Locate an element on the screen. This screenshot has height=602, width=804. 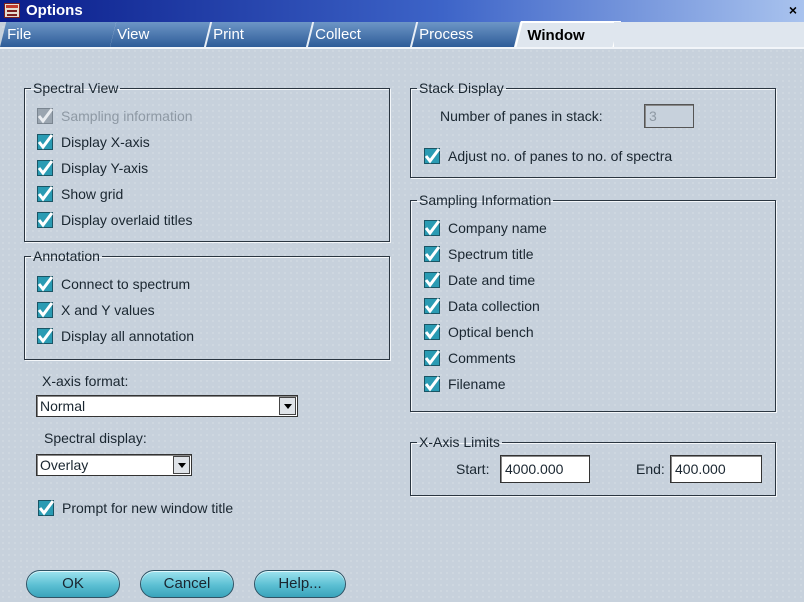
end-input: 400.000 is located at coordinates (716, 469).